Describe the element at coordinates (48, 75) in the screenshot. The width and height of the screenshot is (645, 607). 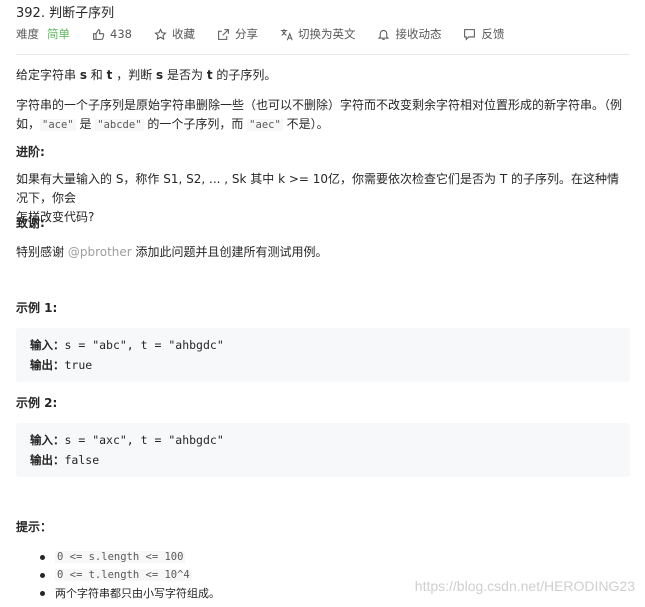
I see `text-segment: 给定字符串` at that location.